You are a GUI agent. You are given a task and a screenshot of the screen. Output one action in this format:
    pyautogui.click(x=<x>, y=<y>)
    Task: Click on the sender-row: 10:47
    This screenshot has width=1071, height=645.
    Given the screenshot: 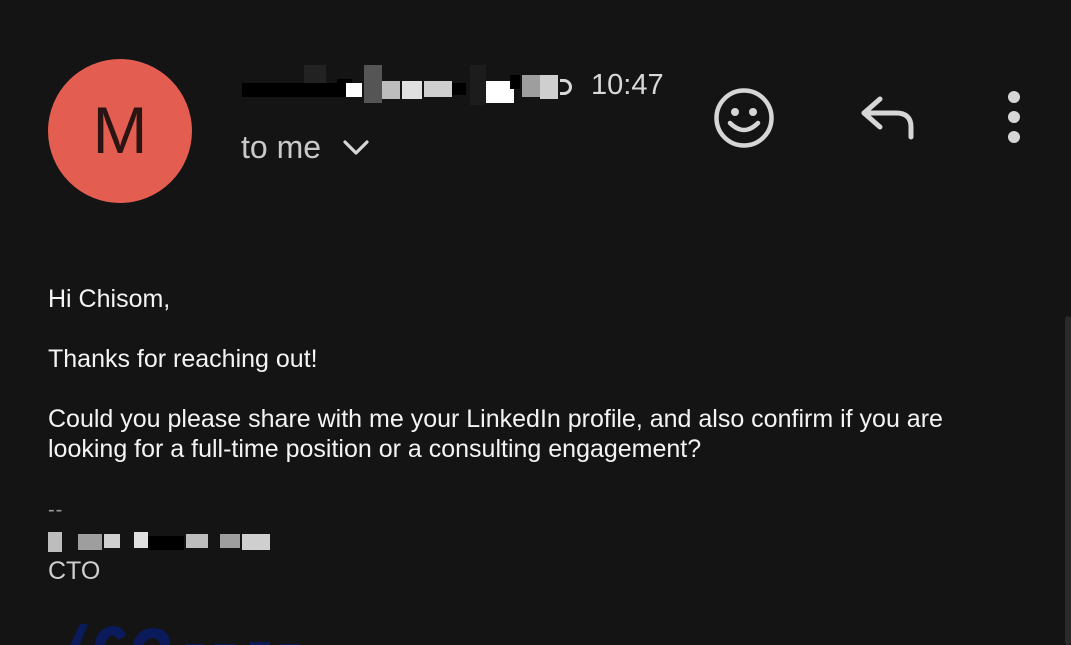 What is the action you would take?
    pyautogui.click(x=453, y=85)
    